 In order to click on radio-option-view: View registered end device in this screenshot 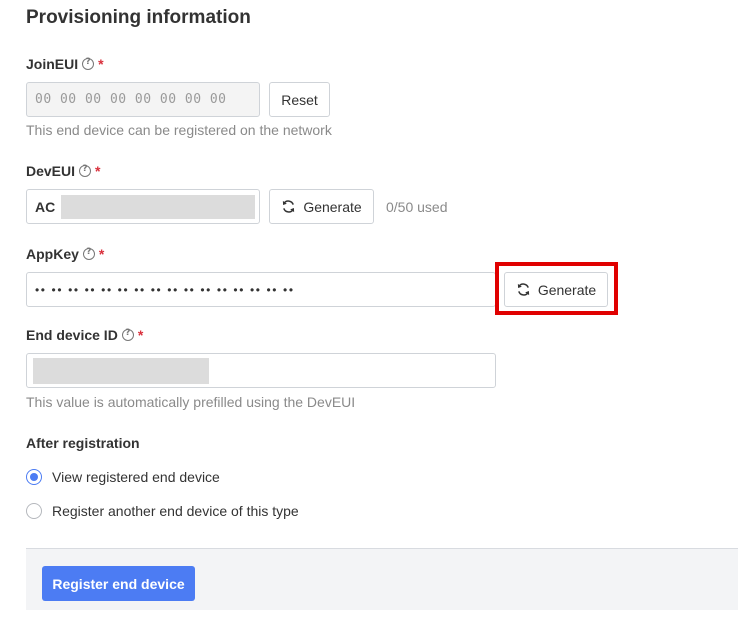, I will do `click(123, 477)`.